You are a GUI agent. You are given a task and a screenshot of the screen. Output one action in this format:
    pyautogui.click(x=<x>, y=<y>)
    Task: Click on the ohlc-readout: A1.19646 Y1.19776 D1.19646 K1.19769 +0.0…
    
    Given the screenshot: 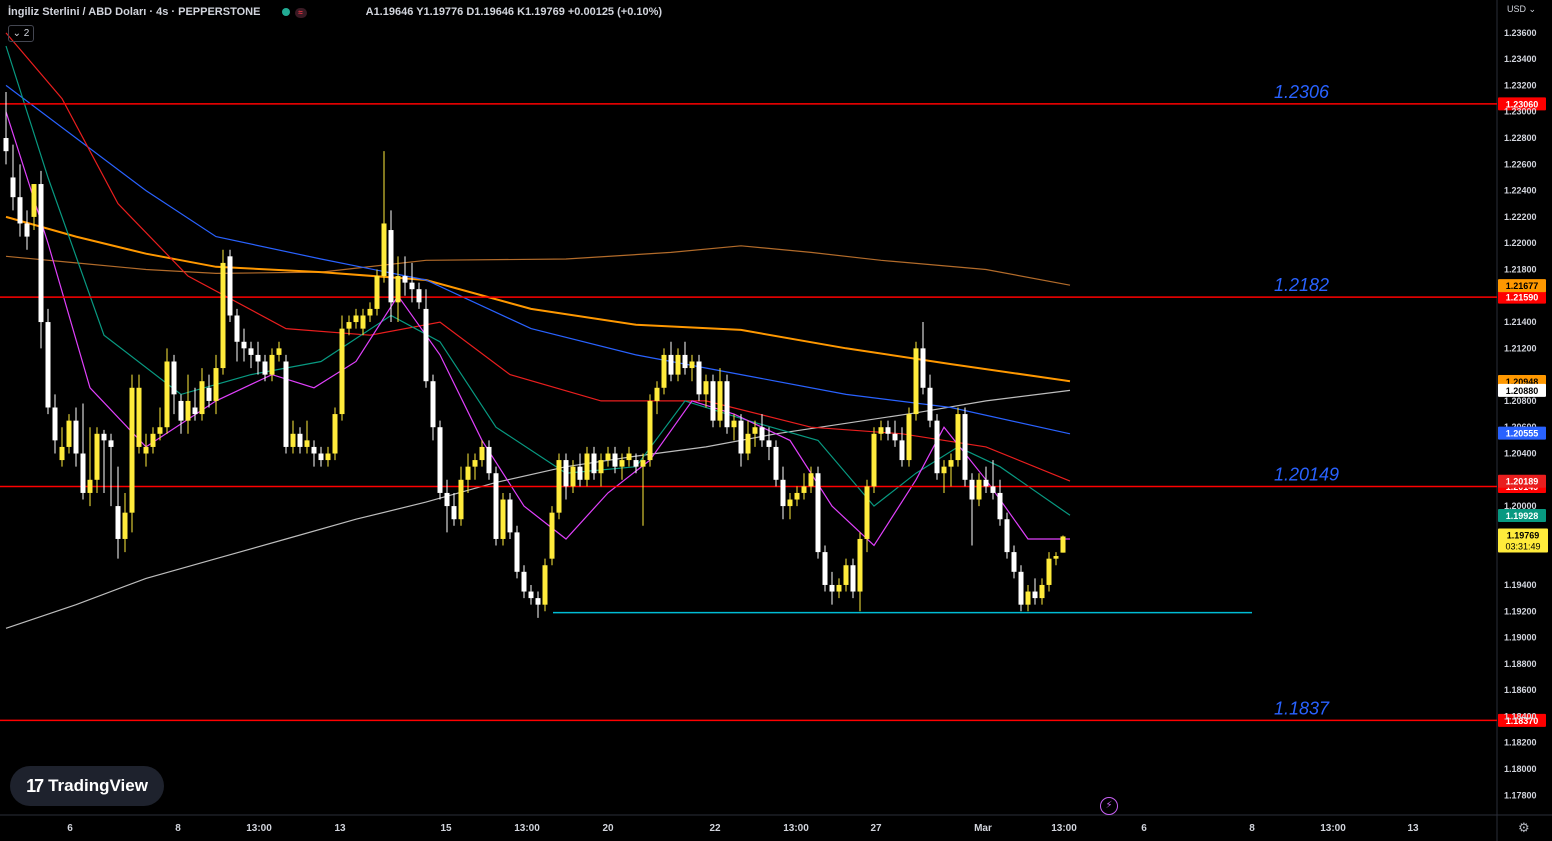 What is the action you would take?
    pyautogui.click(x=514, y=12)
    